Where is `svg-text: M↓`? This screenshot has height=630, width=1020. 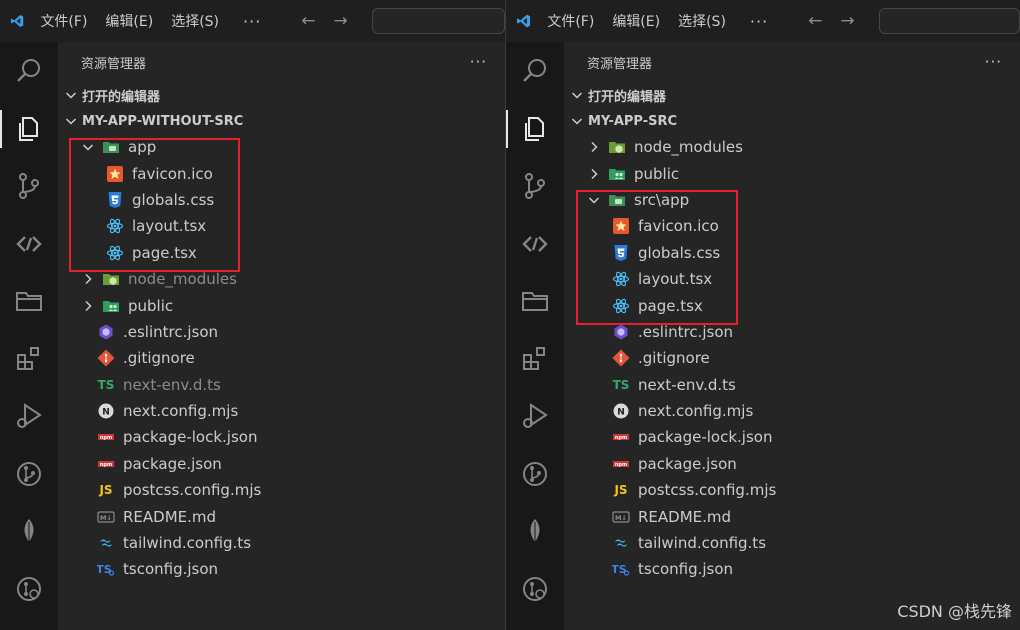 svg-text: M↓ is located at coordinates (106, 518).